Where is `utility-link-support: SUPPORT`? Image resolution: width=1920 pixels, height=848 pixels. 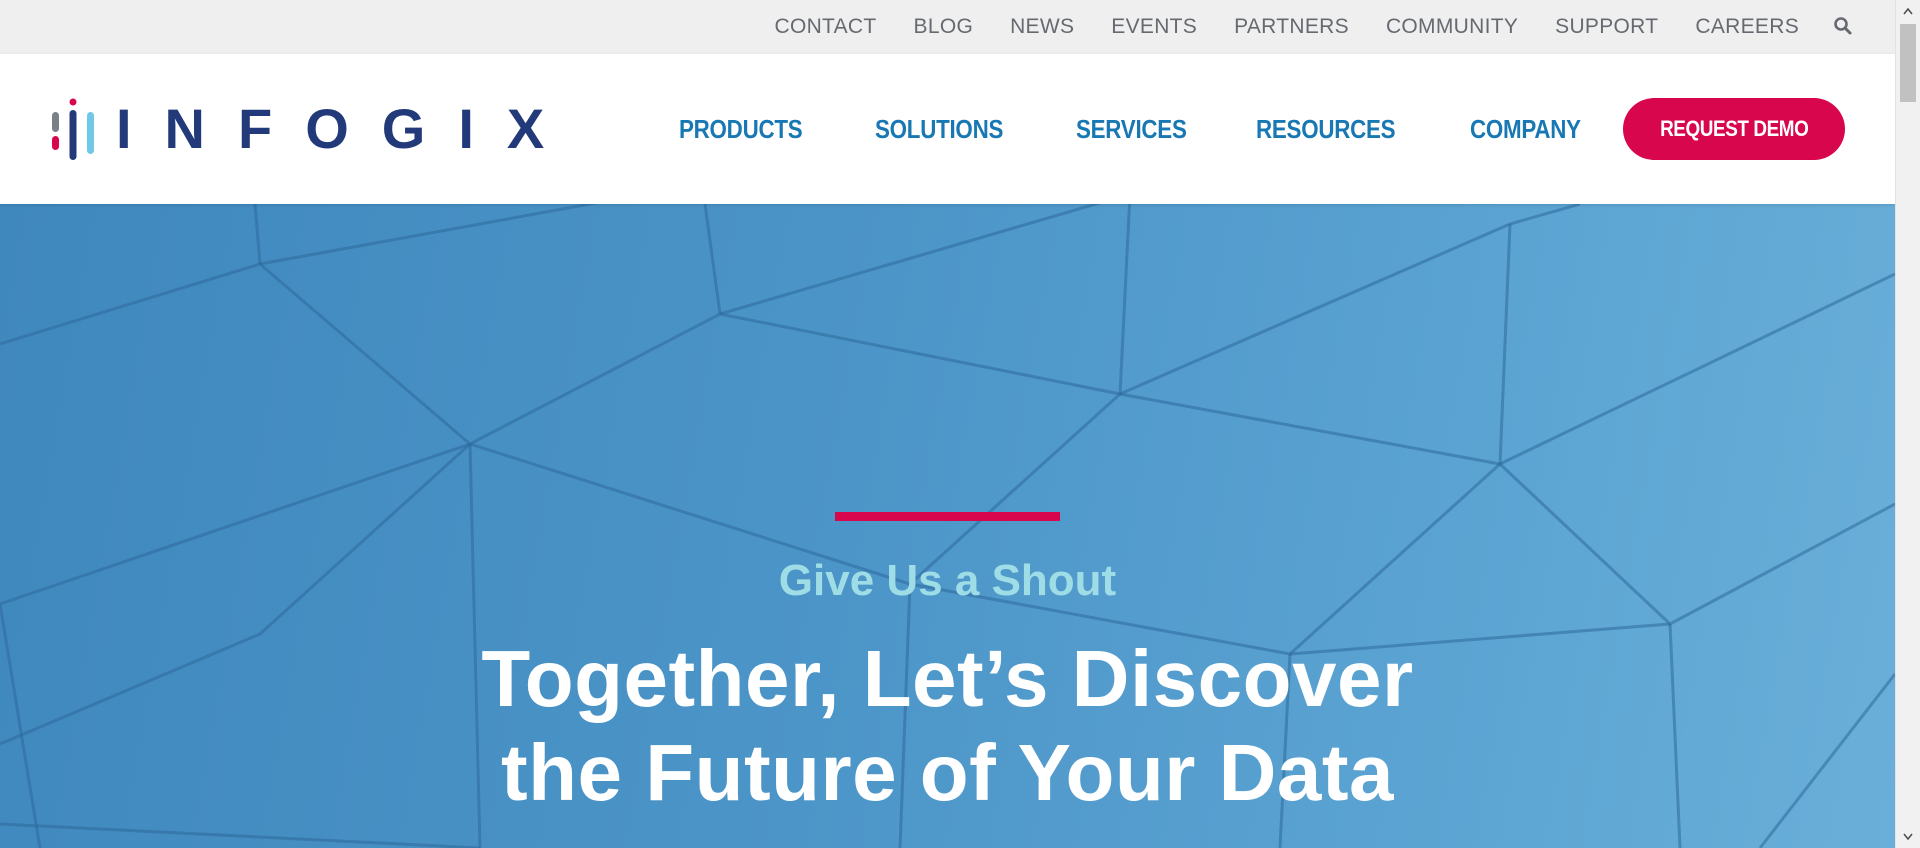 utility-link-support: SUPPORT is located at coordinates (1606, 27).